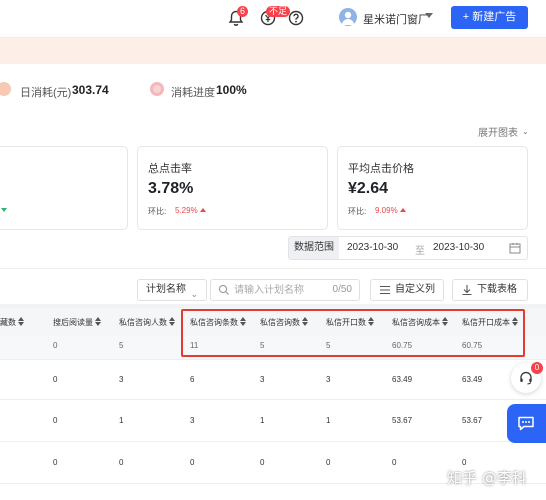 The image size is (546, 500). Describe the element at coordinates (342, 289) in the screenshot. I see `search-char-count: 0/50` at that location.